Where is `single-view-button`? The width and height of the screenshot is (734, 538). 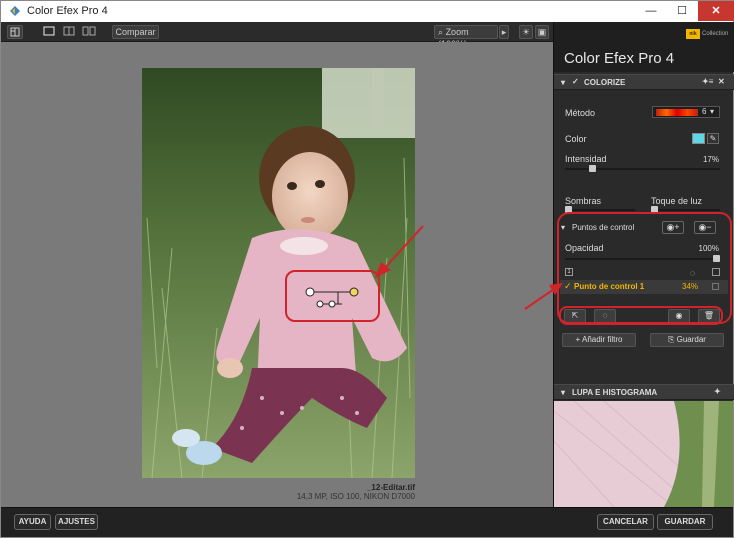 single-view-button is located at coordinates (49, 32).